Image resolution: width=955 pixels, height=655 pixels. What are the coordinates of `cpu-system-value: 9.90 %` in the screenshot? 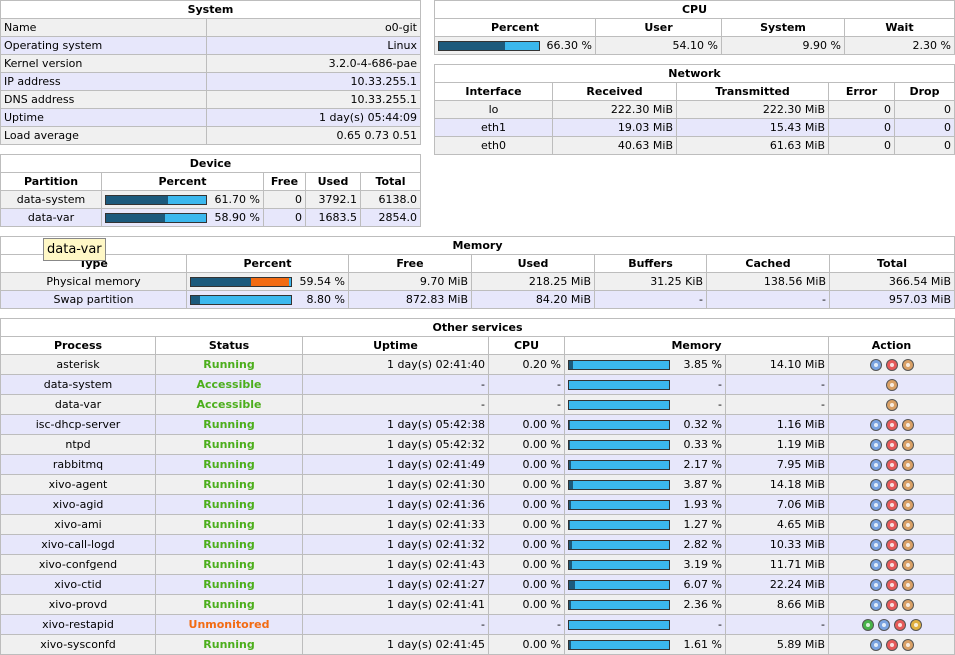 It's located at (783, 45).